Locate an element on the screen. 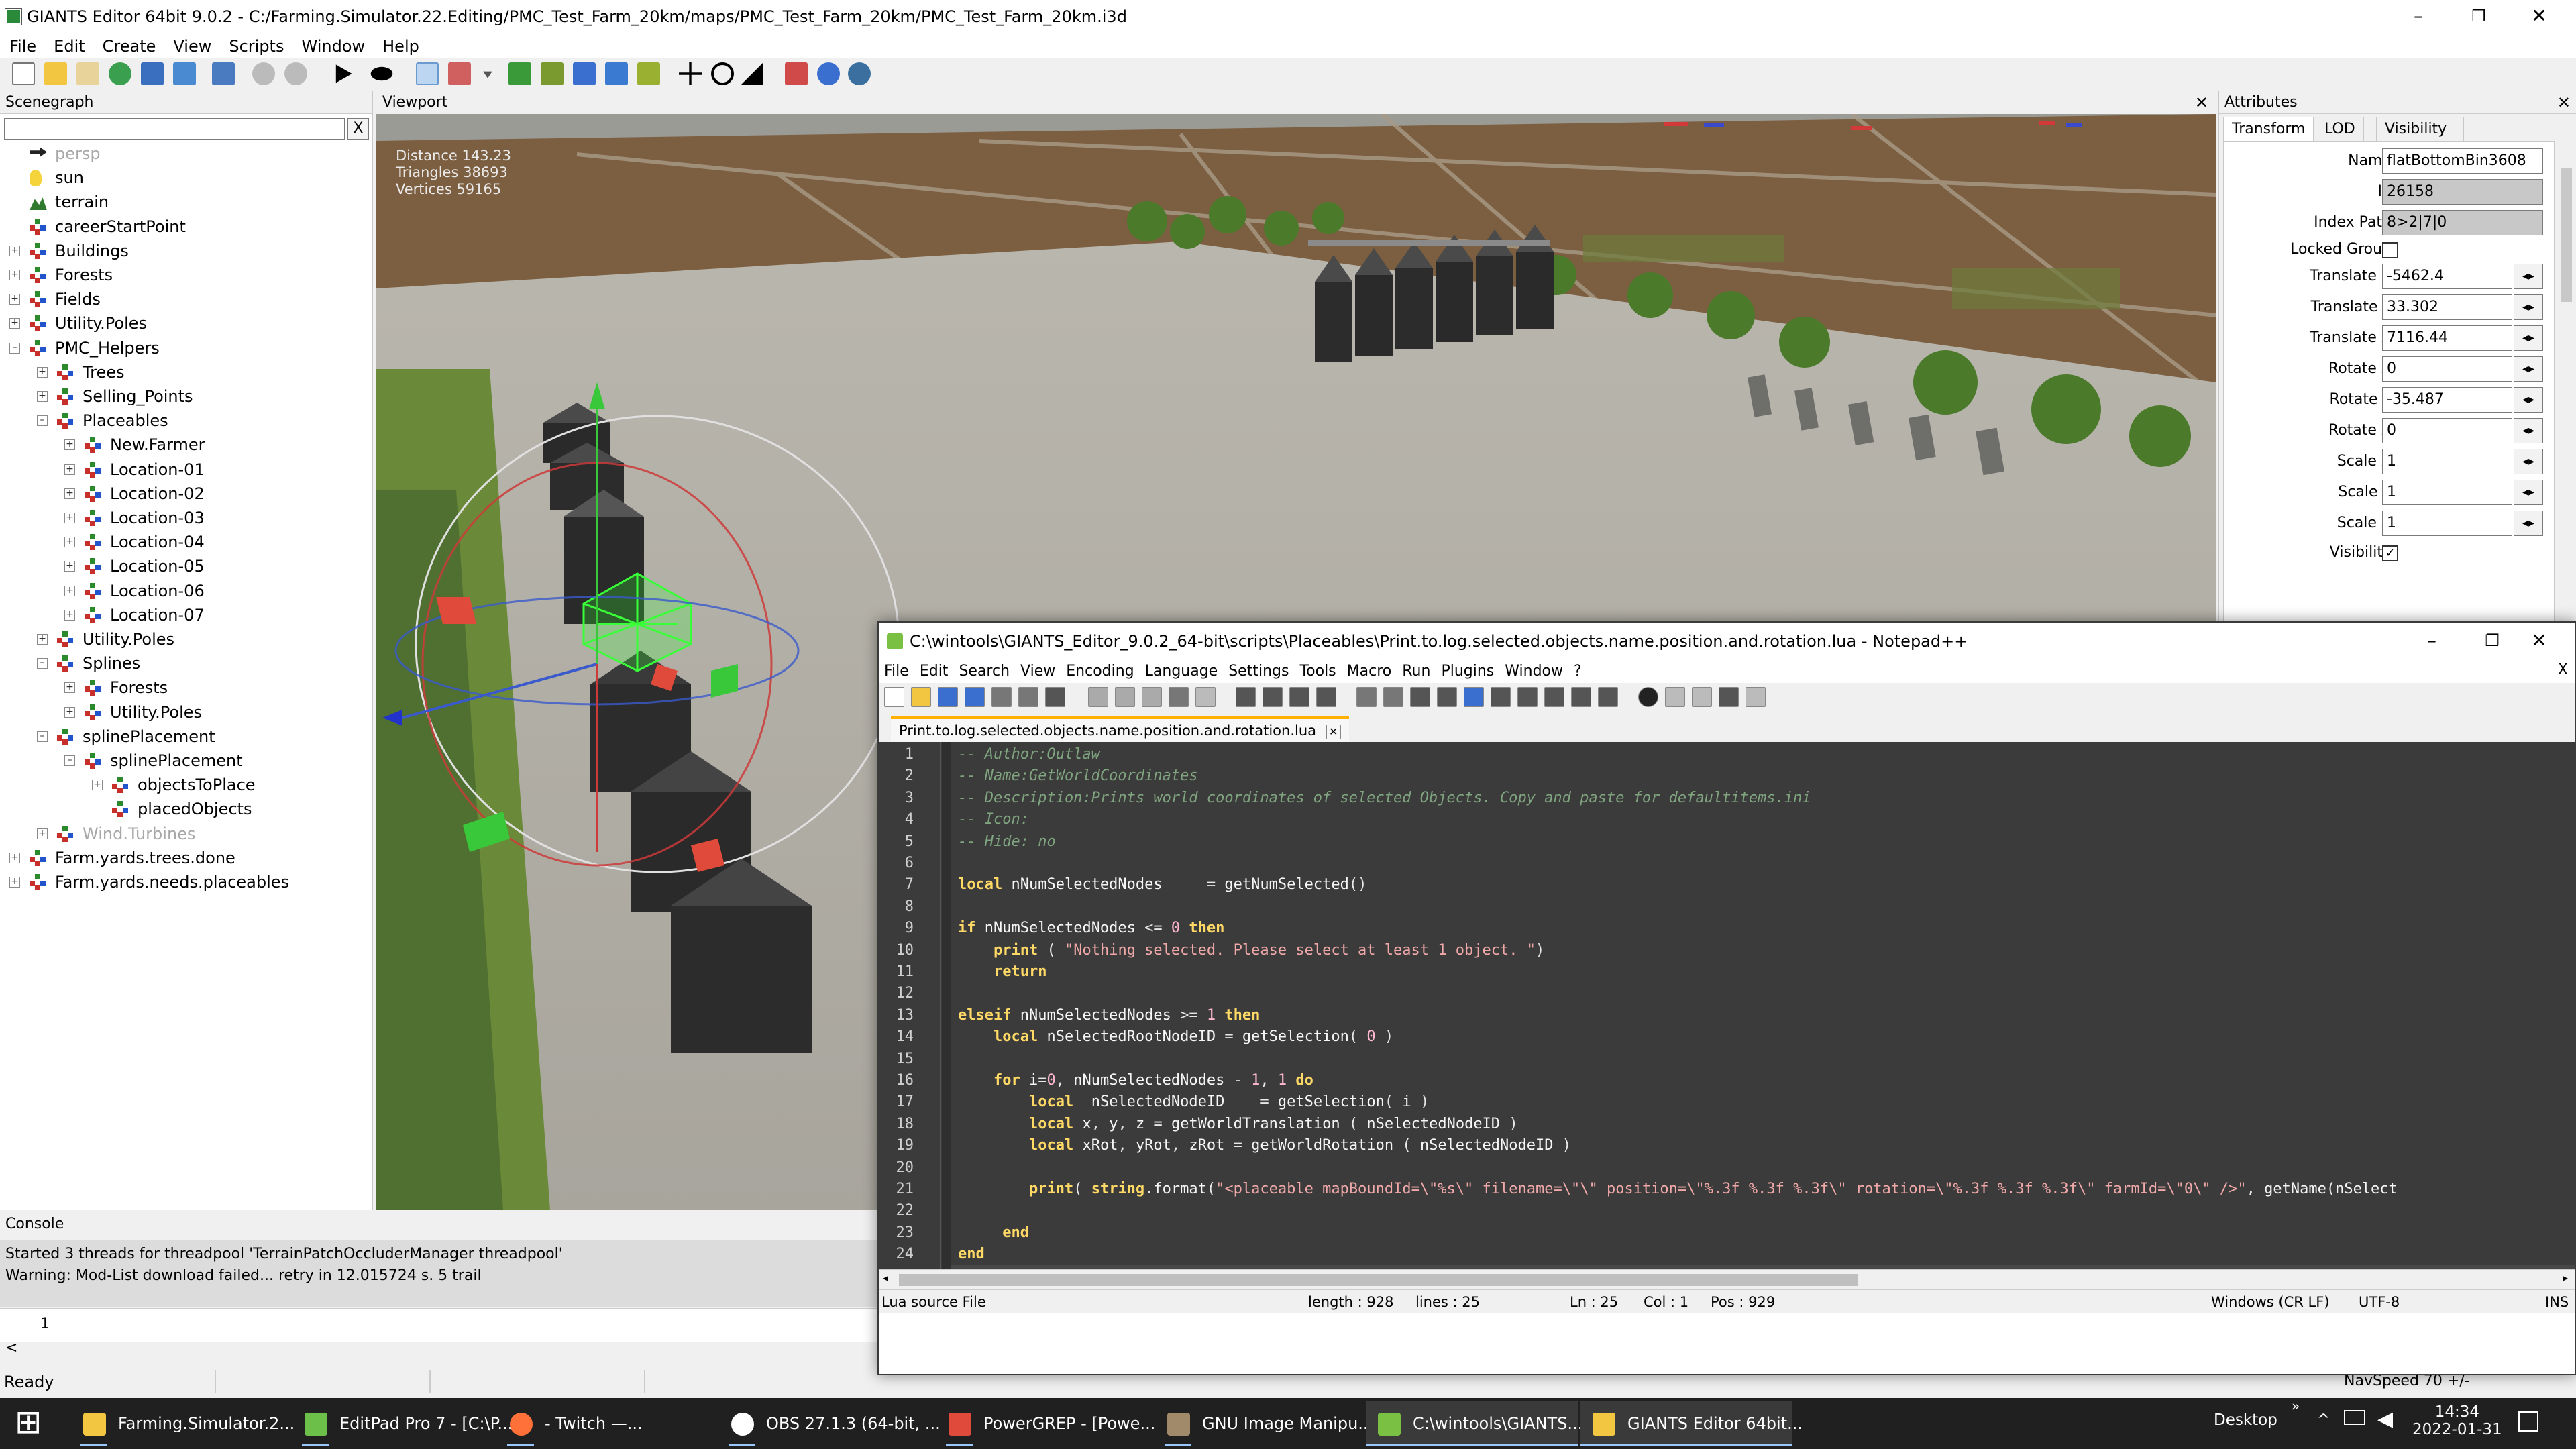 The height and width of the screenshot is (1449, 2576). code-line: for i=0, nNumSelectedNodes - 1, 1 do is located at coordinates (1135, 1080).